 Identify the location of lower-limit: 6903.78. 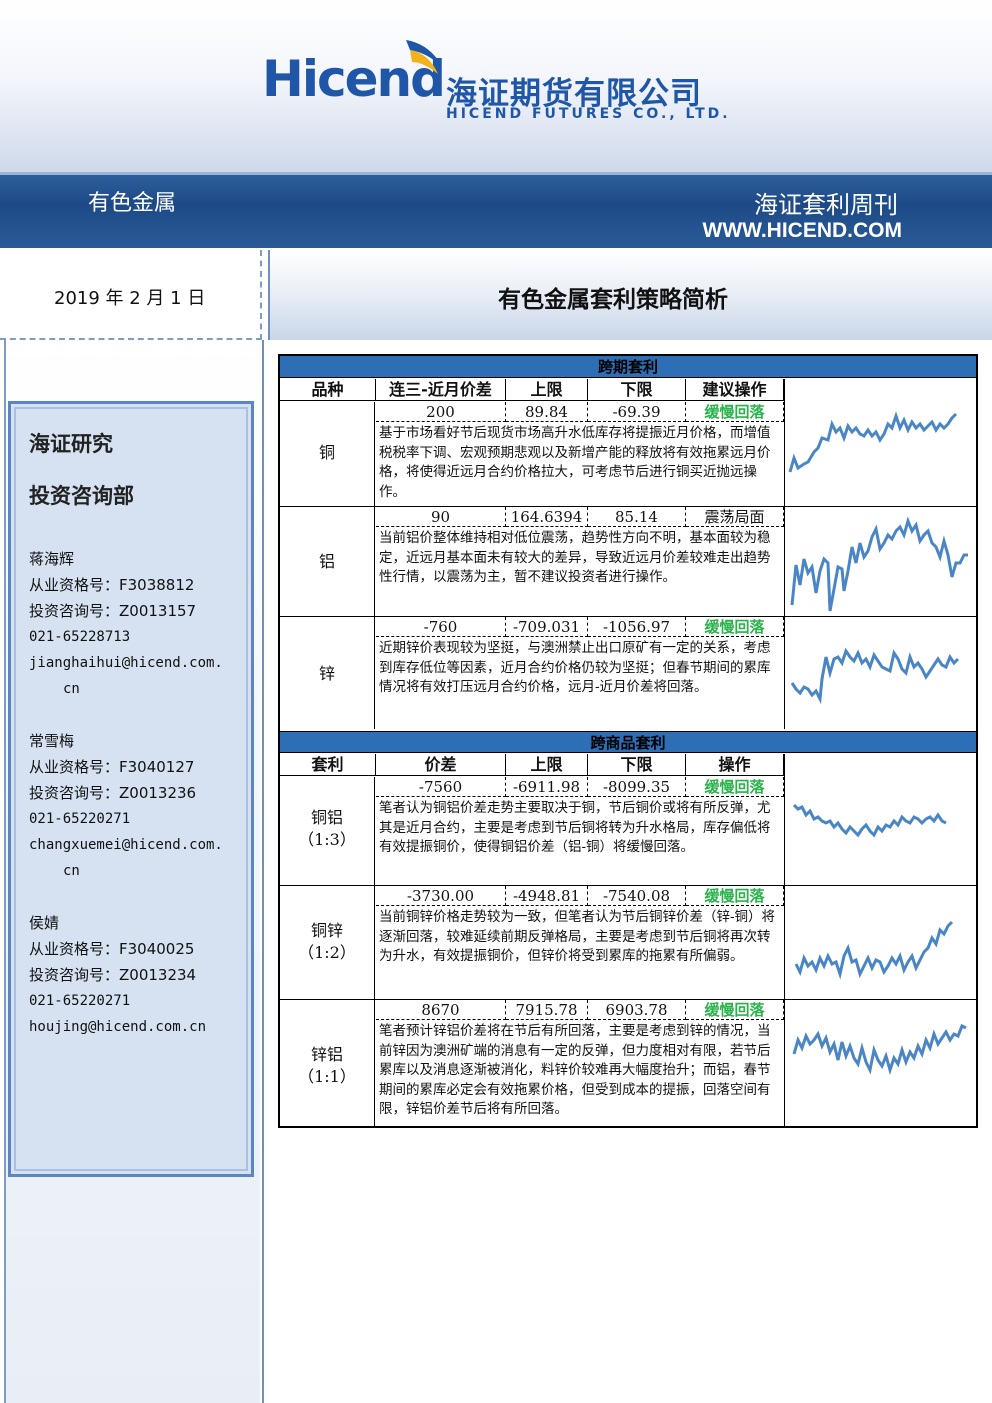
(637, 1010).